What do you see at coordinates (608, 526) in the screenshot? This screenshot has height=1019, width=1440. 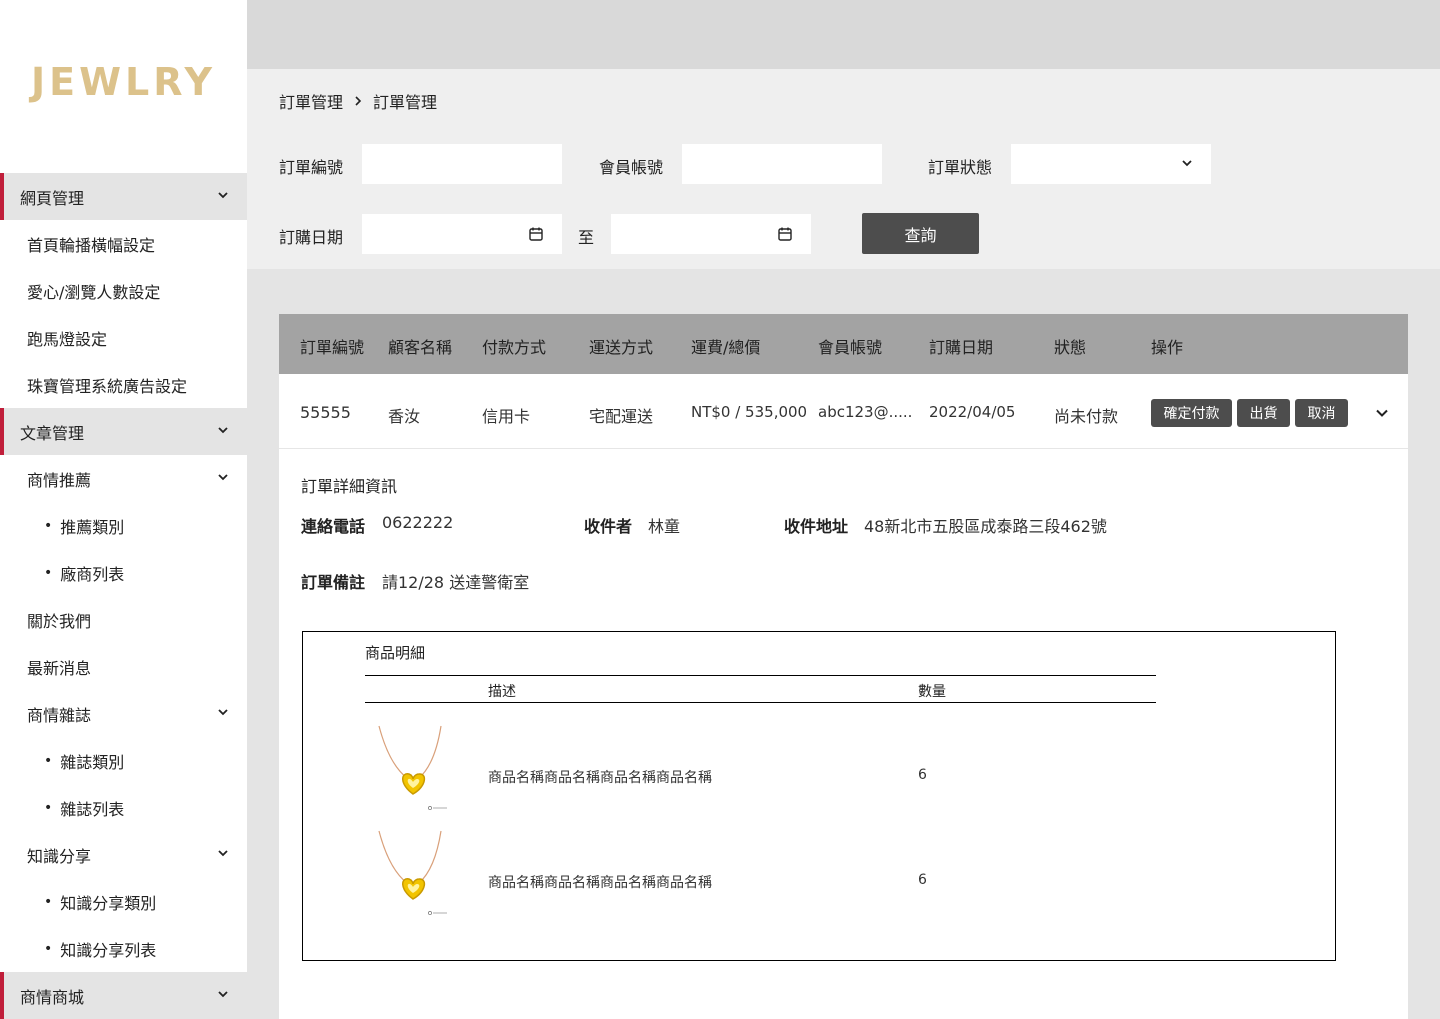 I see `recipient-label: 收件者` at bounding box center [608, 526].